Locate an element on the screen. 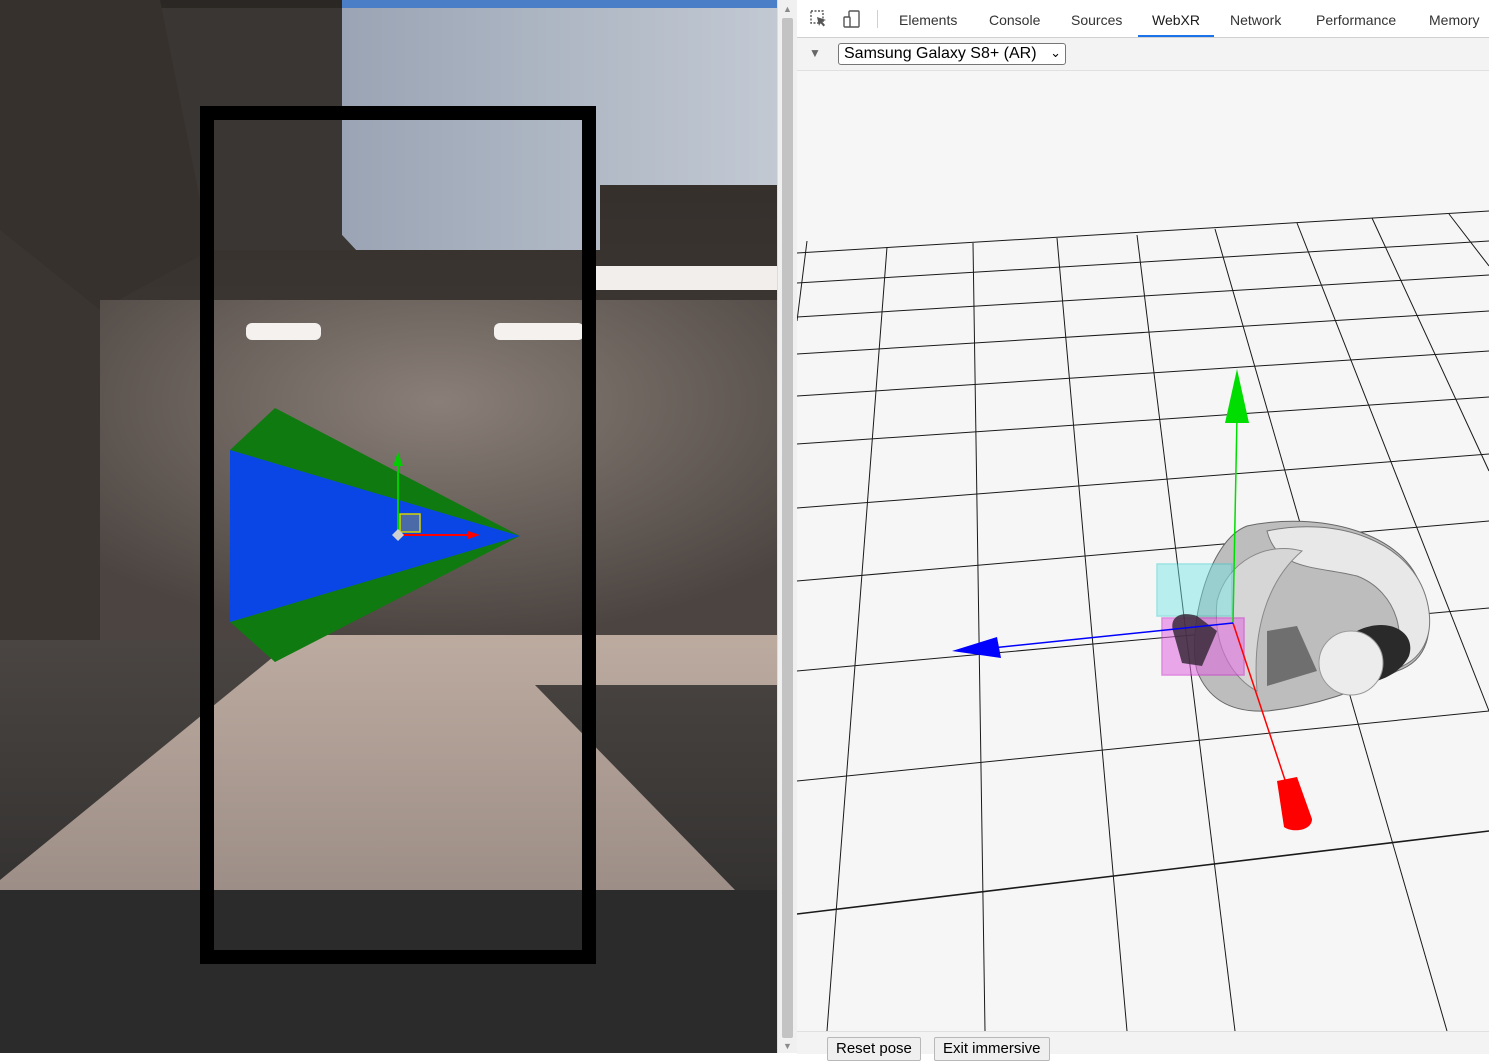  webxr-toolbar: ▼ Samsung Galaxy S8+ (AR) ⌄ is located at coordinates (1143, 54).